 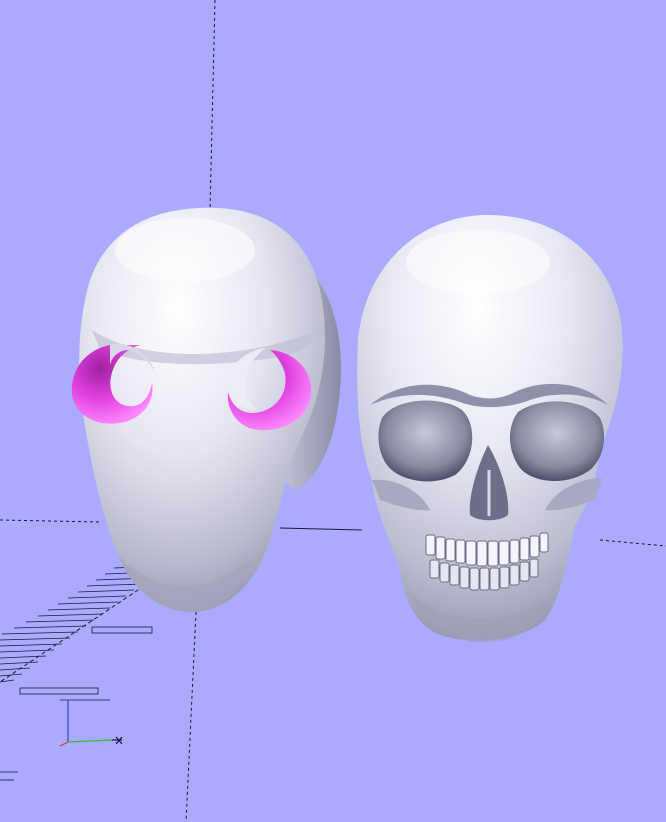 What do you see at coordinates (632, 543) in the screenshot?
I see `horizontal-axis-far-right` at bounding box center [632, 543].